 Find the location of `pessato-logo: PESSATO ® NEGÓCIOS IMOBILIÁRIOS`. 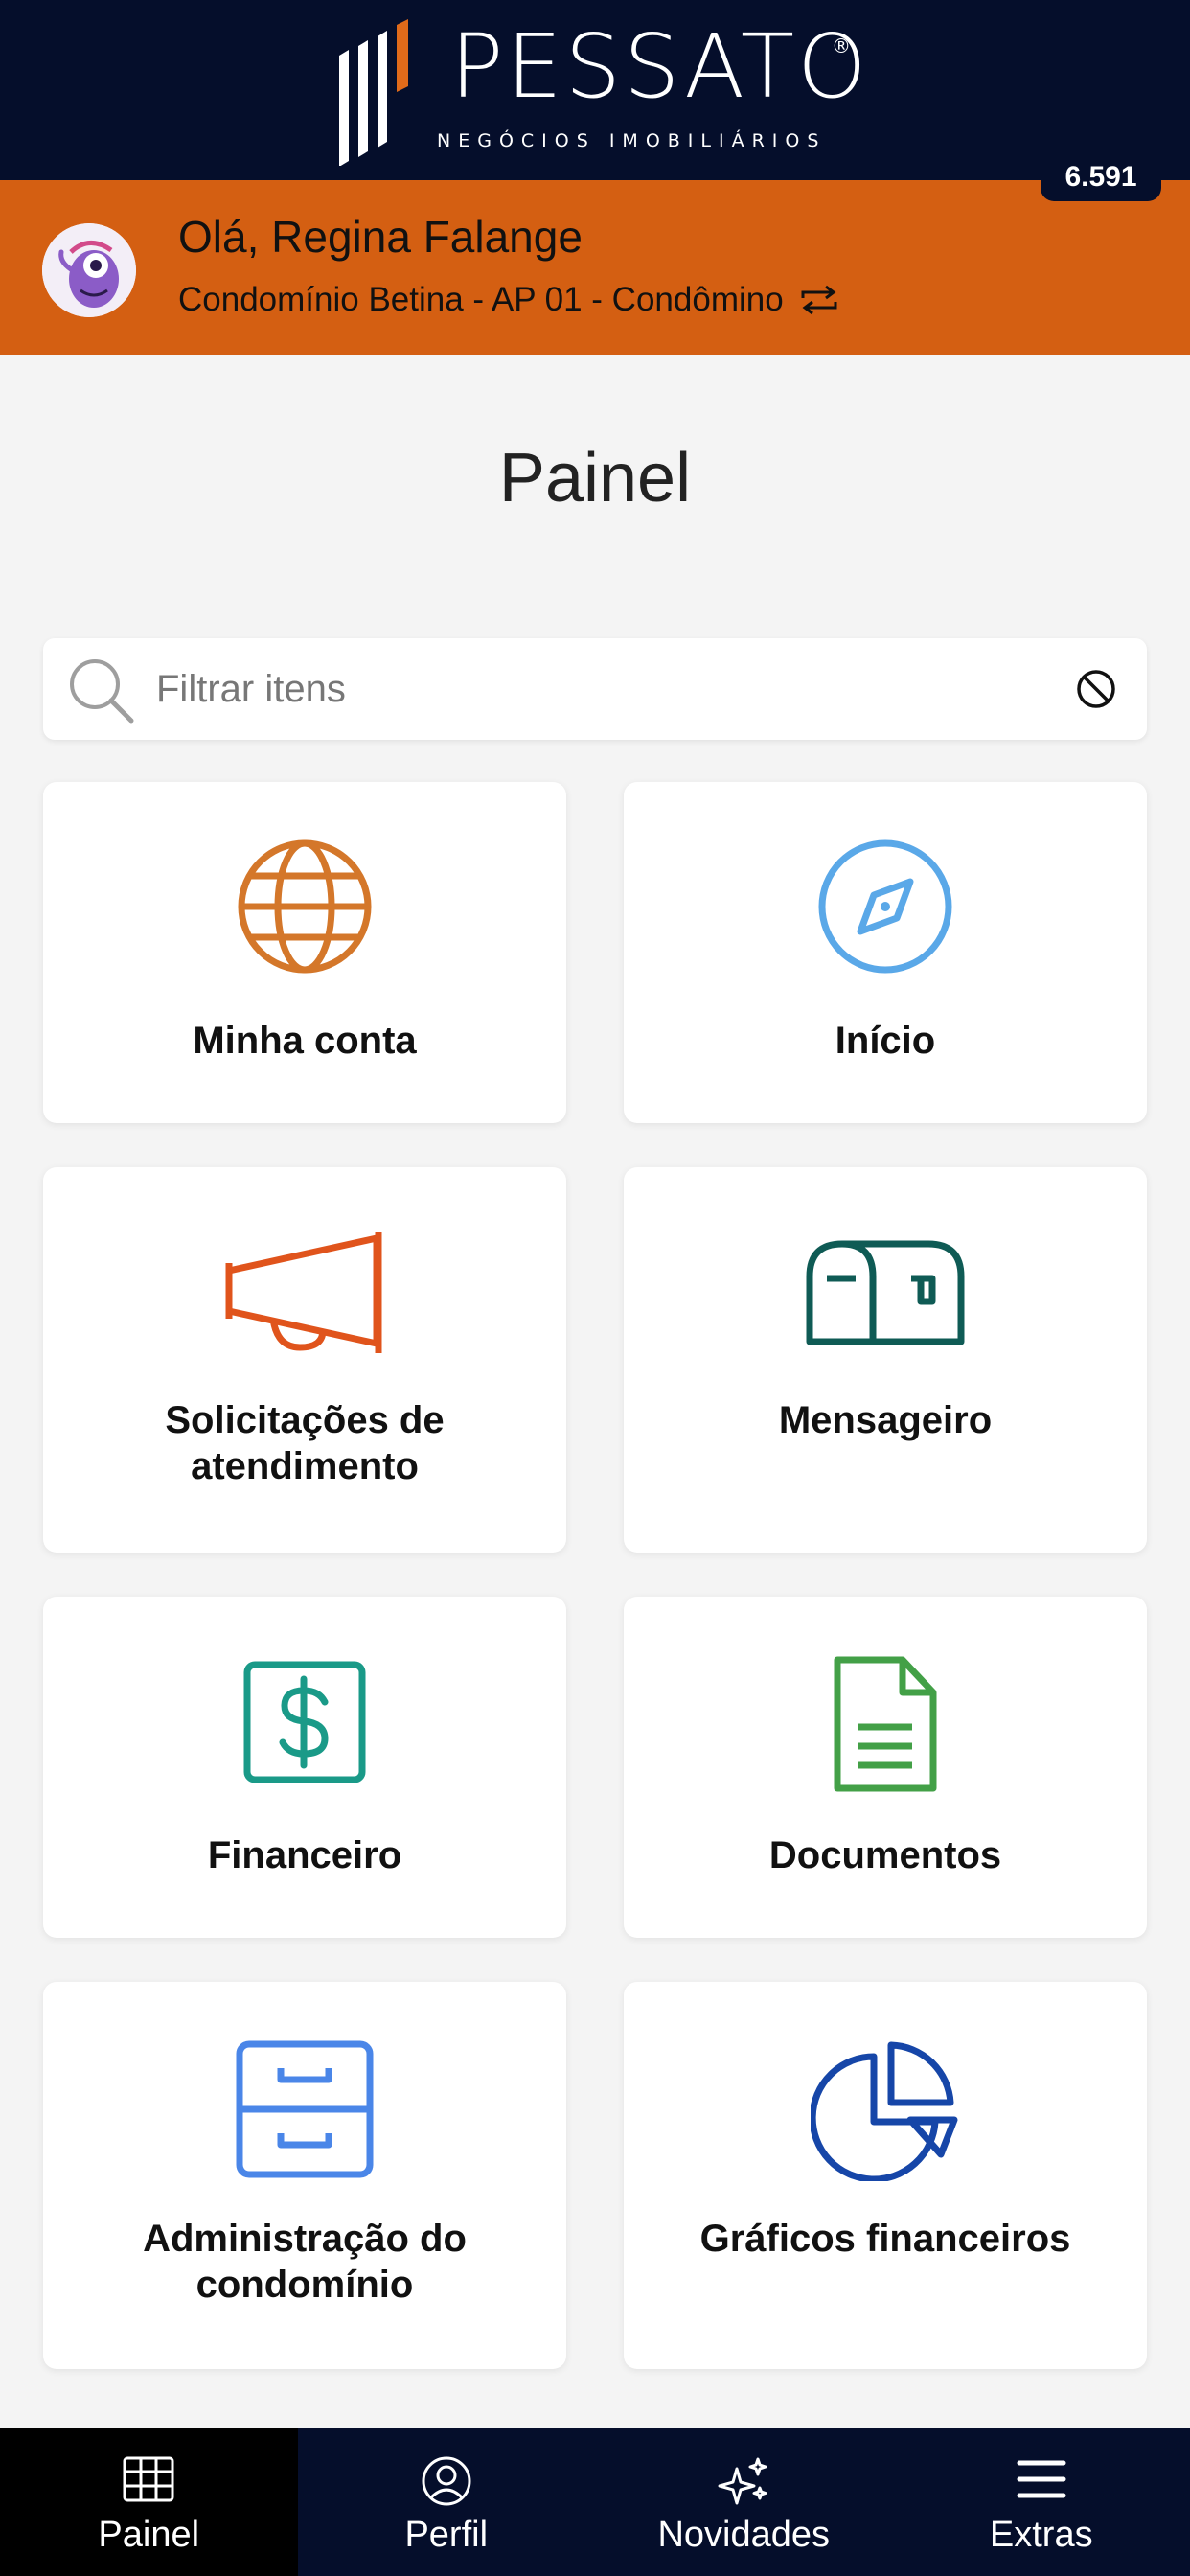

pessato-logo: PESSATO ® NEGÓCIOS IMOBILIÁRIOS is located at coordinates (604, 94).